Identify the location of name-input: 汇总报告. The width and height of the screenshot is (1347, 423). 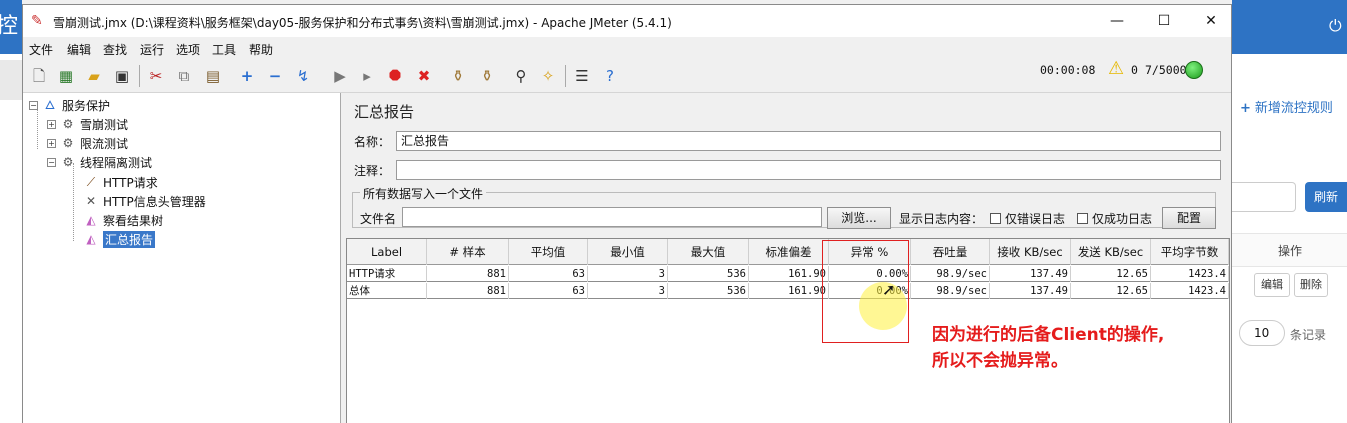
(808, 141).